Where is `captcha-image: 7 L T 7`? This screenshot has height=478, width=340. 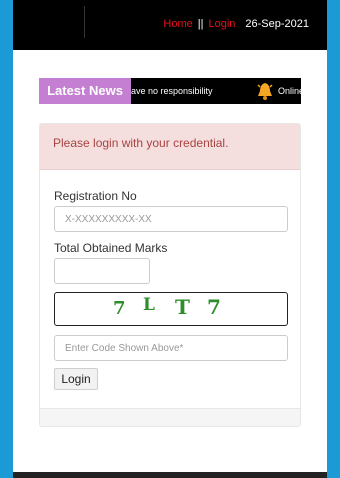
captcha-image: 7 L T 7 is located at coordinates (171, 309).